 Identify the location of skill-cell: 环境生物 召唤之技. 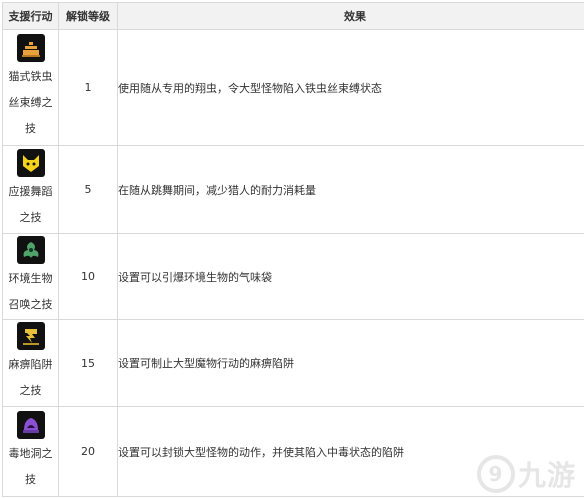
(30, 276).